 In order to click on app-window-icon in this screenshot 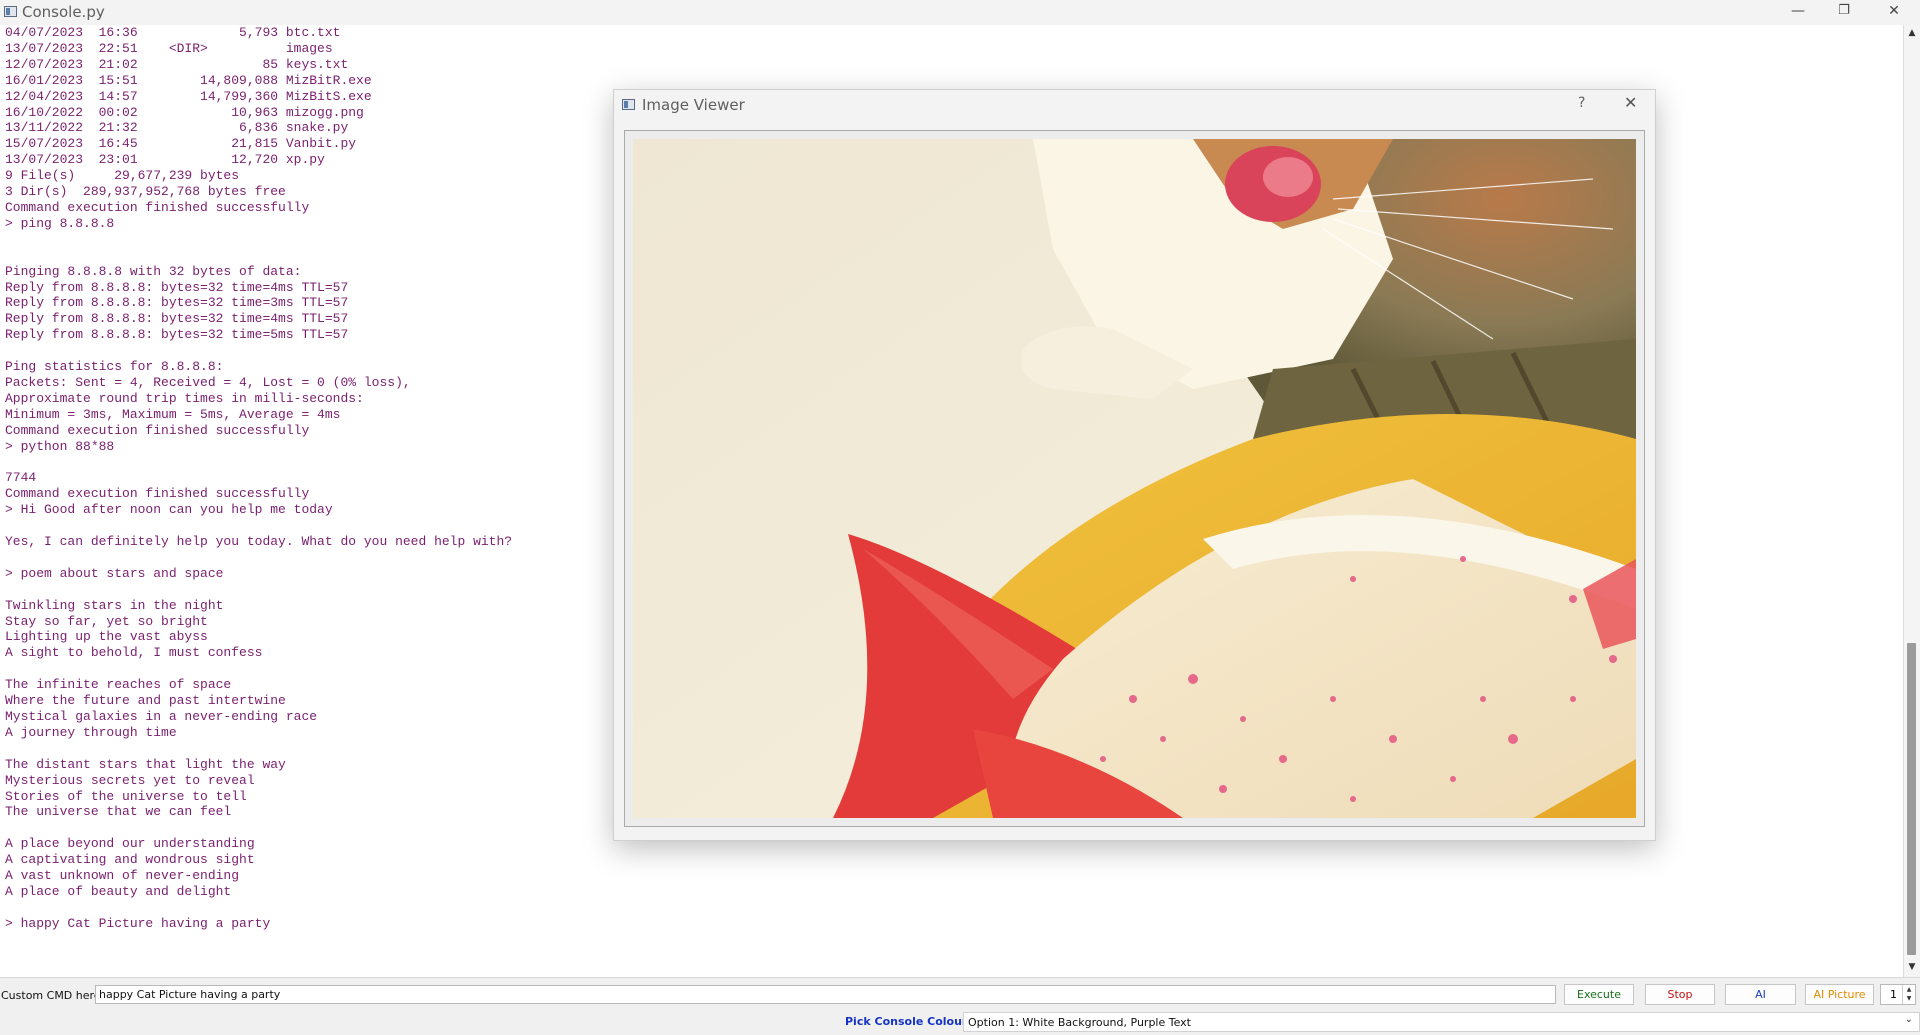, I will do `click(10, 11)`.